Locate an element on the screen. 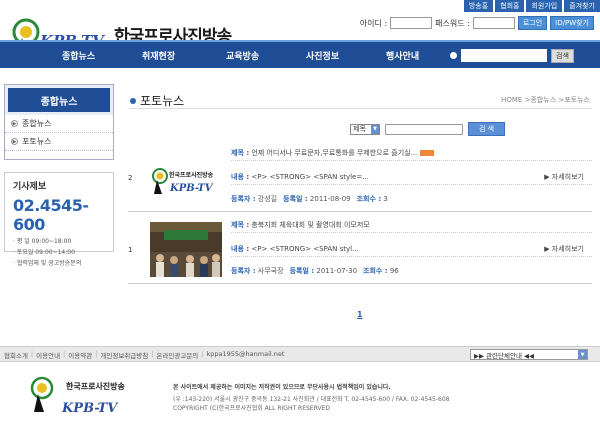 The width and height of the screenshot is (600, 430). item-number: 2 is located at coordinates (130, 178).